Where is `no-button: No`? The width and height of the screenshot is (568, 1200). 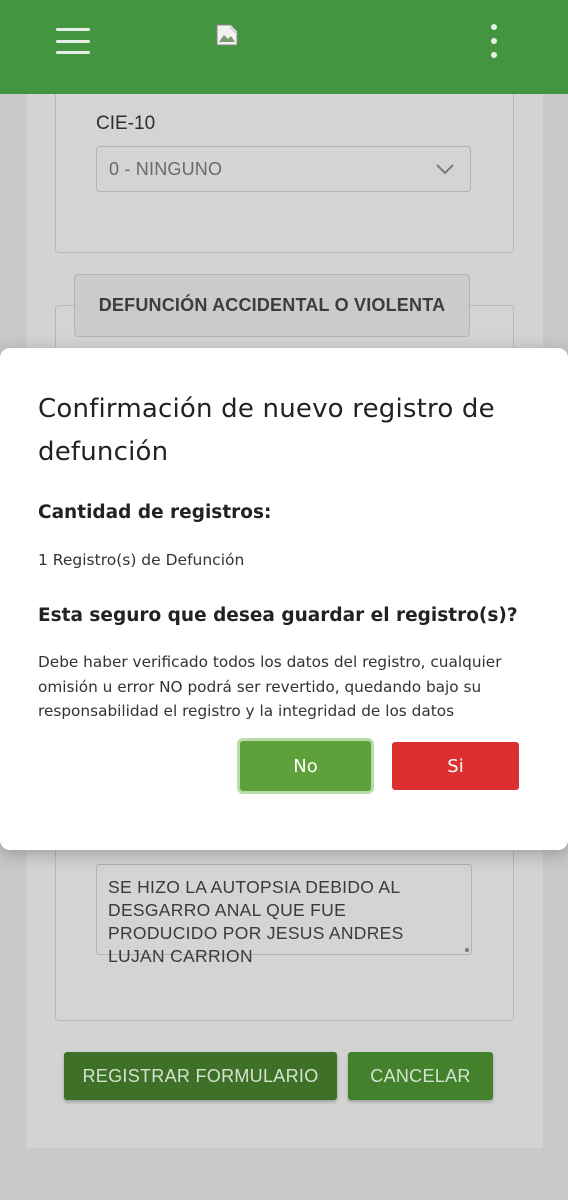
no-button: No is located at coordinates (305, 766).